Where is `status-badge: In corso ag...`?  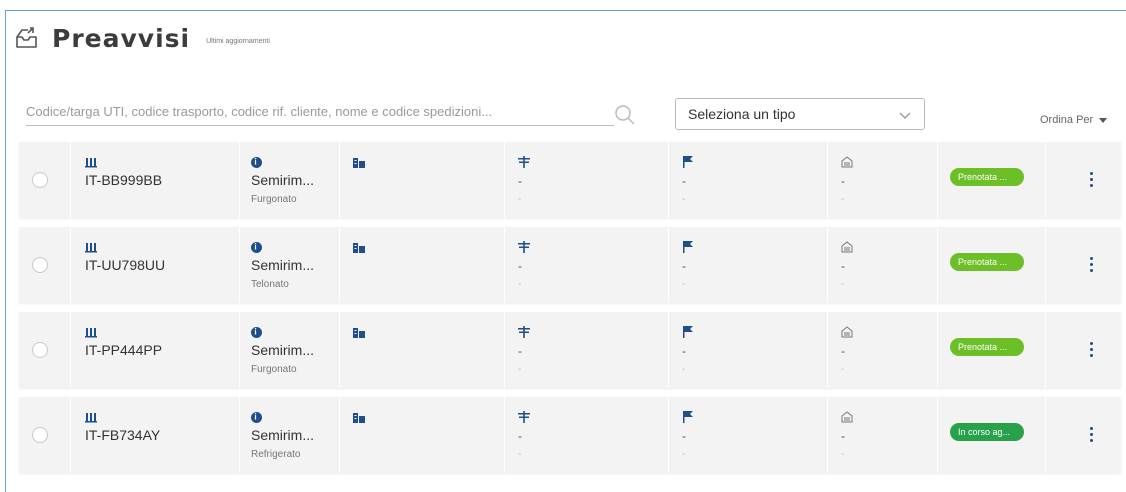 status-badge: In corso ag... is located at coordinates (987, 432).